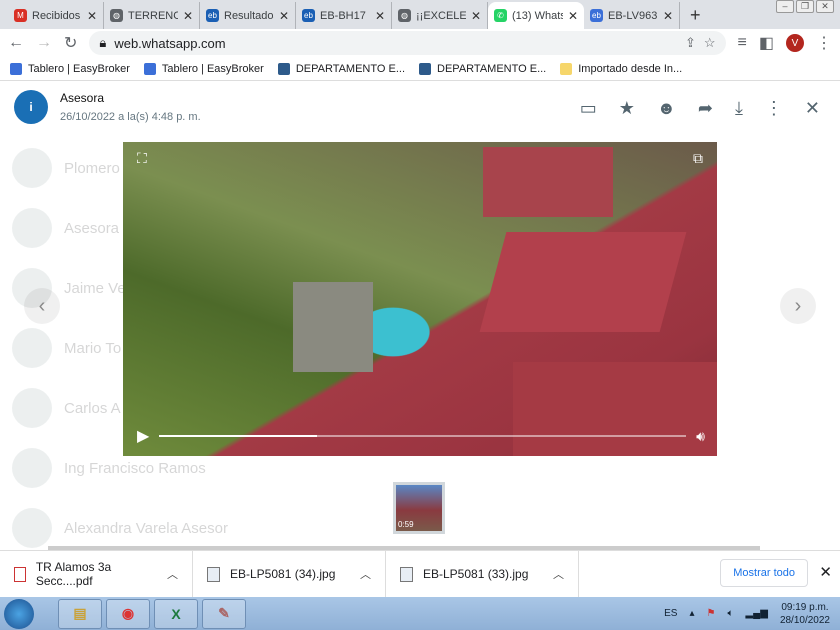  Describe the element at coordinates (756, 613) in the screenshot. I see `signal-icon: ▂▄▆` at that location.